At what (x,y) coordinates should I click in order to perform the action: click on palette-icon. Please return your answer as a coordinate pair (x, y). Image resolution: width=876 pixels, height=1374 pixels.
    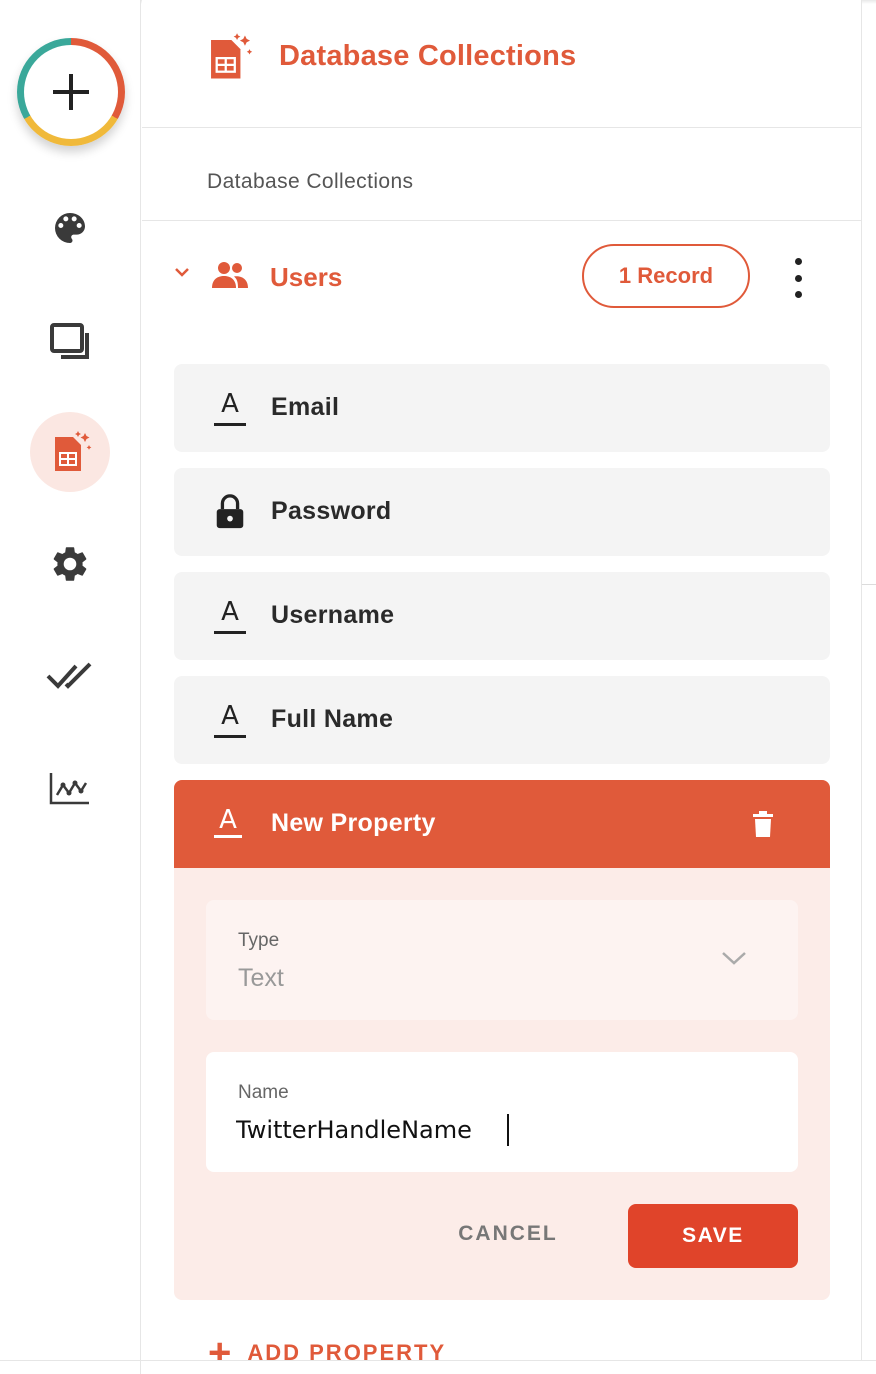
    Looking at the image, I should click on (70, 228).